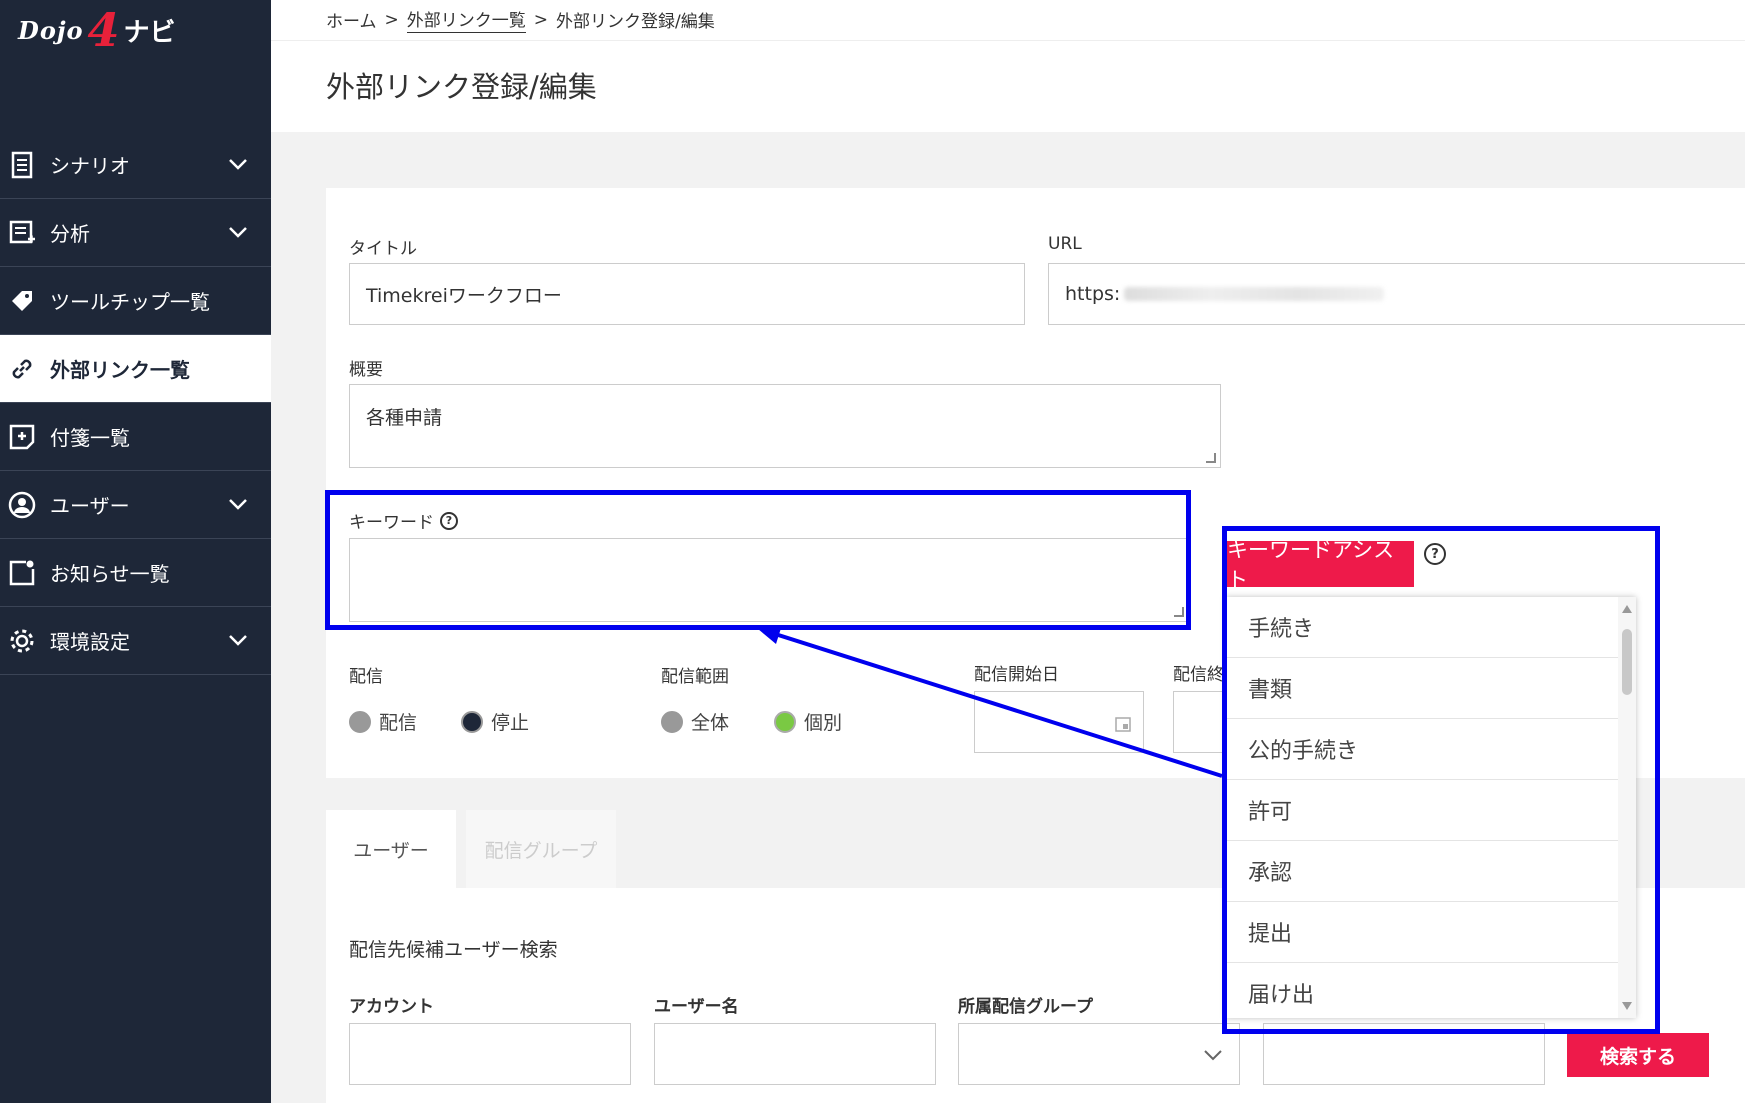  I want to click on annotation-arrow, so click(990, 701).